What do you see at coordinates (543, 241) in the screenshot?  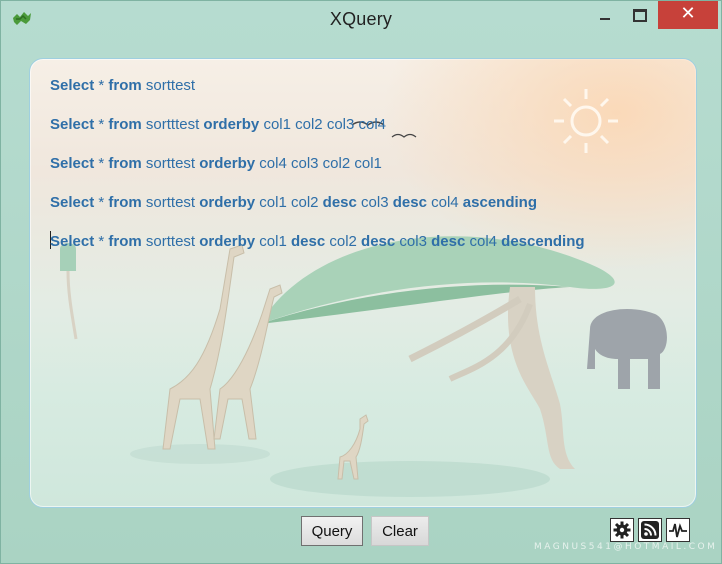 I see `query-keyword: descending` at bounding box center [543, 241].